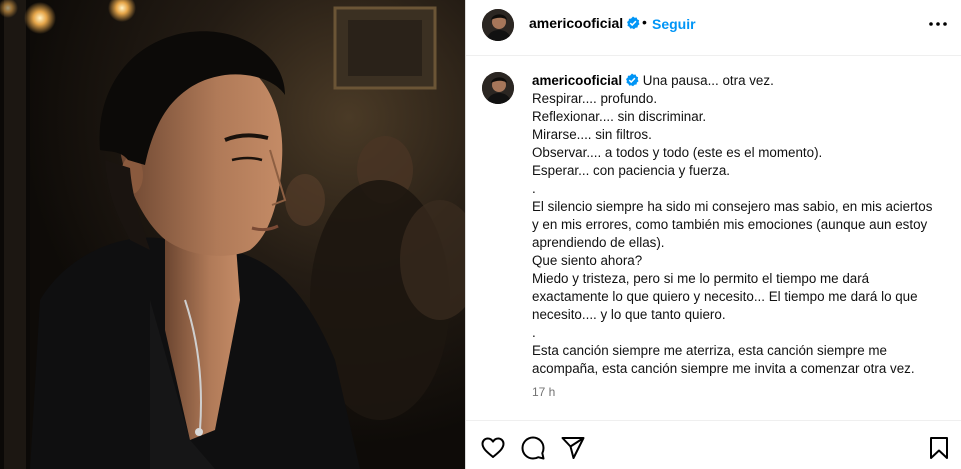 This screenshot has width=961, height=469. I want to click on comment-button, so click(533, 448).